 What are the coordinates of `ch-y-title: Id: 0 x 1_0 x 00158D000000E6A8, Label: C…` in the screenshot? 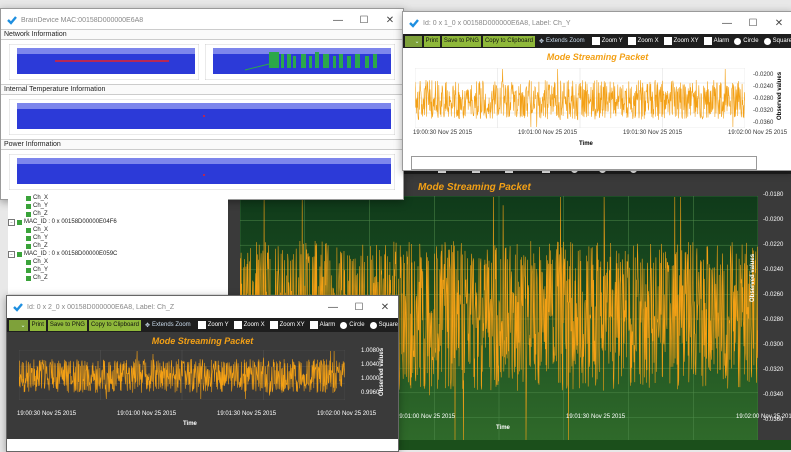 It's located at (497, 23).